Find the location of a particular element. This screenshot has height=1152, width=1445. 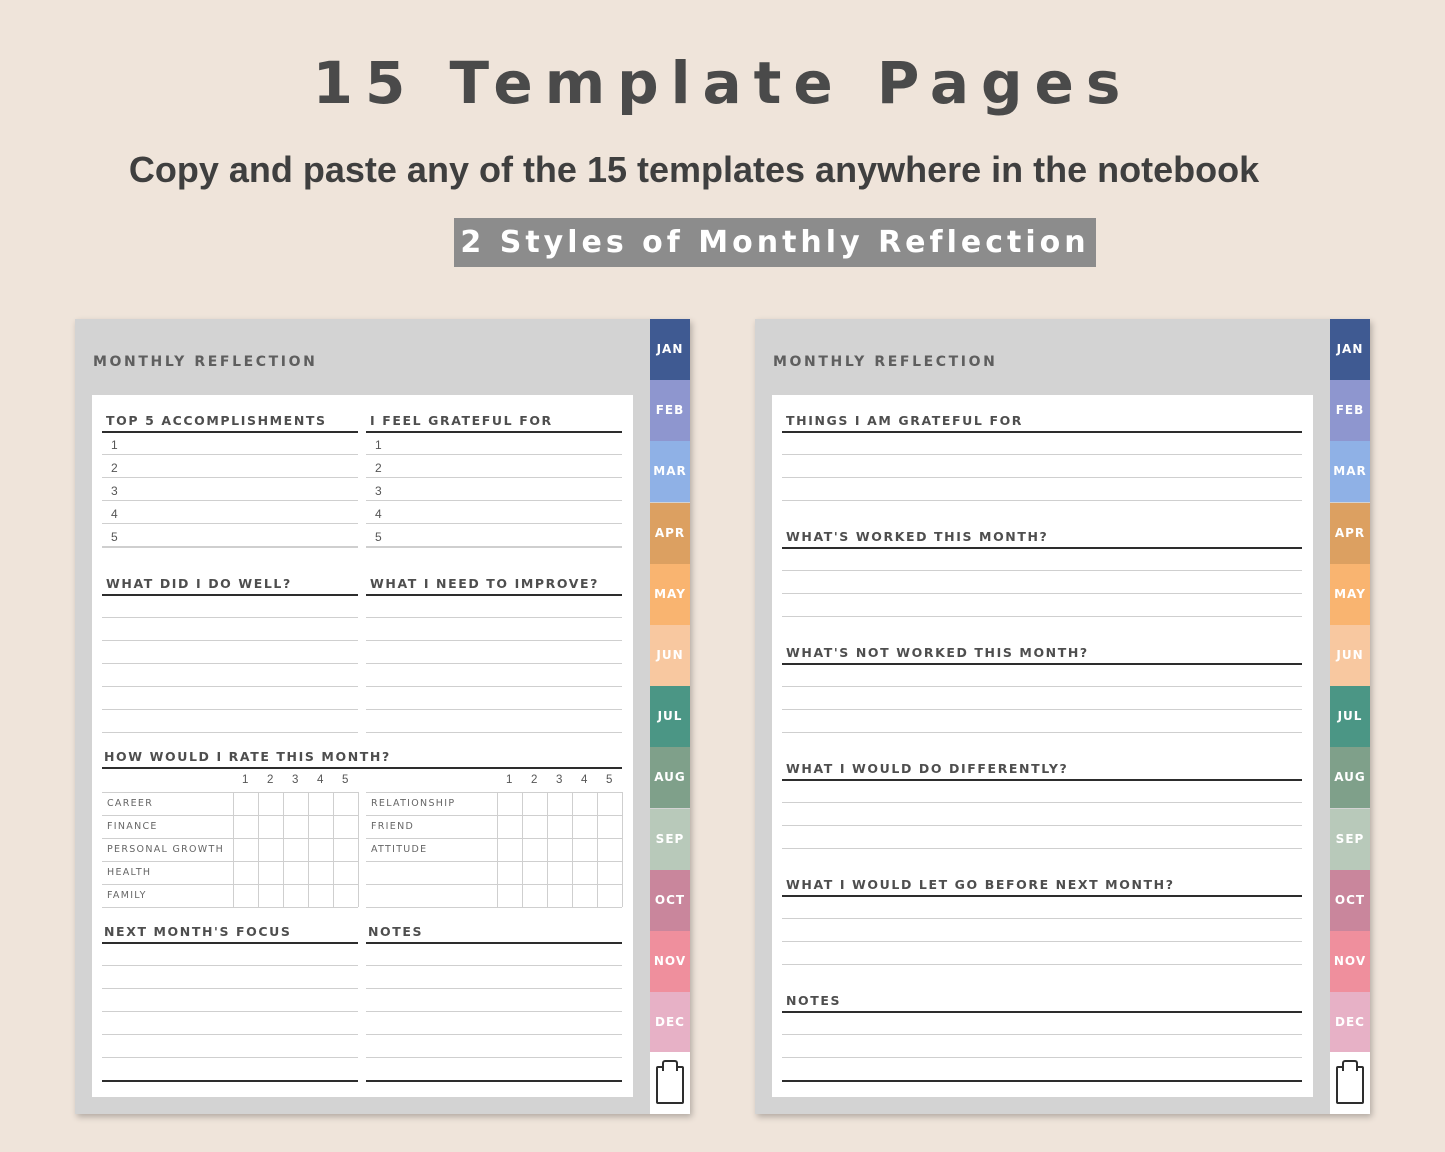

tab-jun: JUN is located at coordinates (1350, 655).